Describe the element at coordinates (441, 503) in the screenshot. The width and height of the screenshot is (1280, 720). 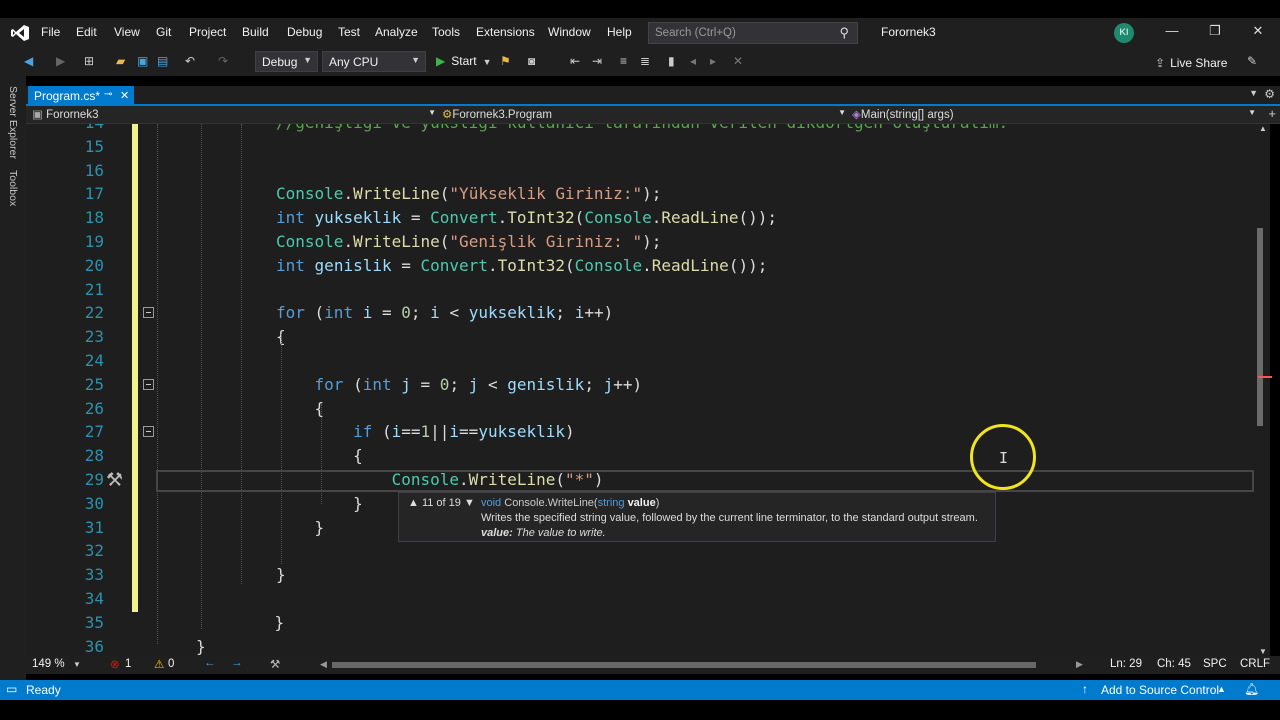
I see `overload-navigator: ▲ 11 of 19 ▼` at that location.